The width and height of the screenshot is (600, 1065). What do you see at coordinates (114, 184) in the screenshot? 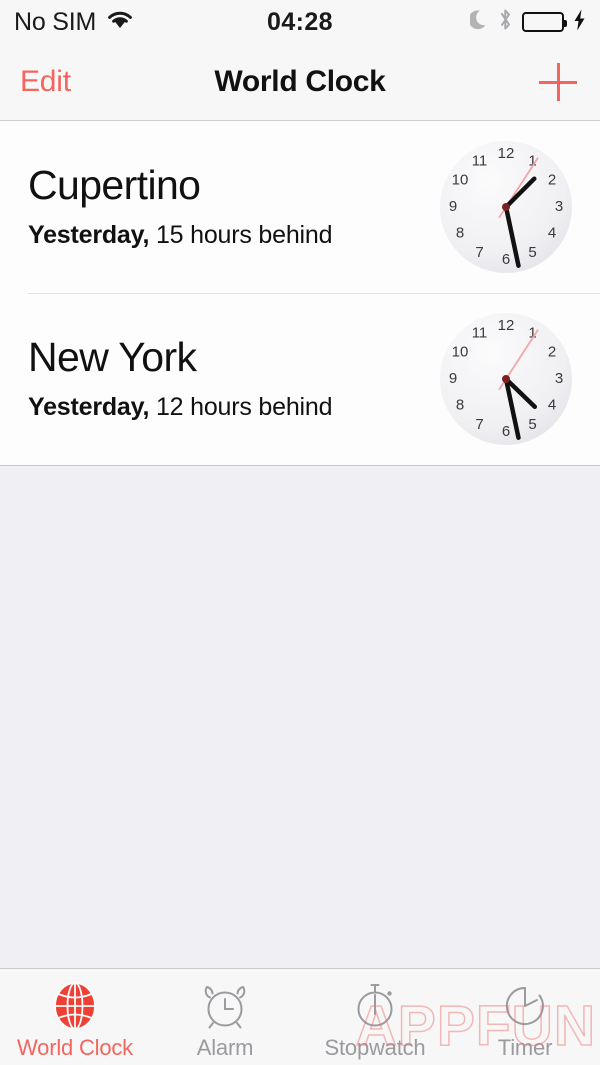
I see `city-name: Cupertino` at bounding box center [114, 184].